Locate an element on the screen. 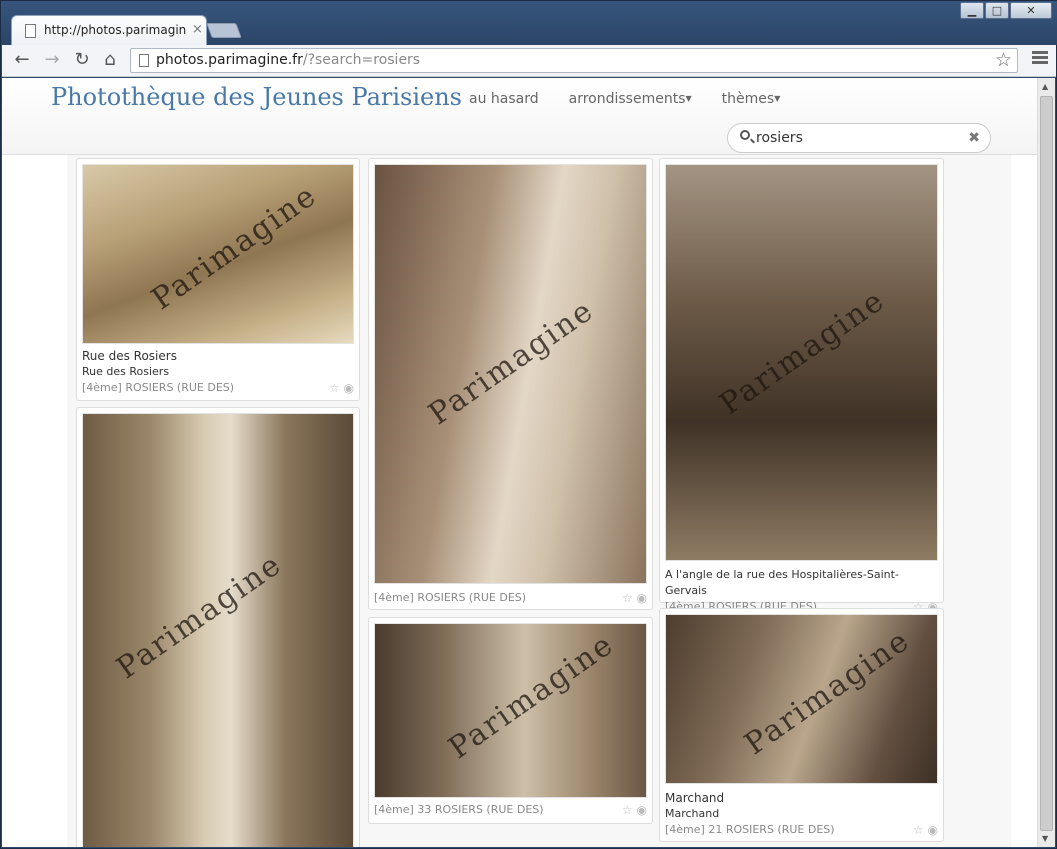 The height and width of the screenshot is (849, 1057). new-tab-button is located at coordinates (224, 30).